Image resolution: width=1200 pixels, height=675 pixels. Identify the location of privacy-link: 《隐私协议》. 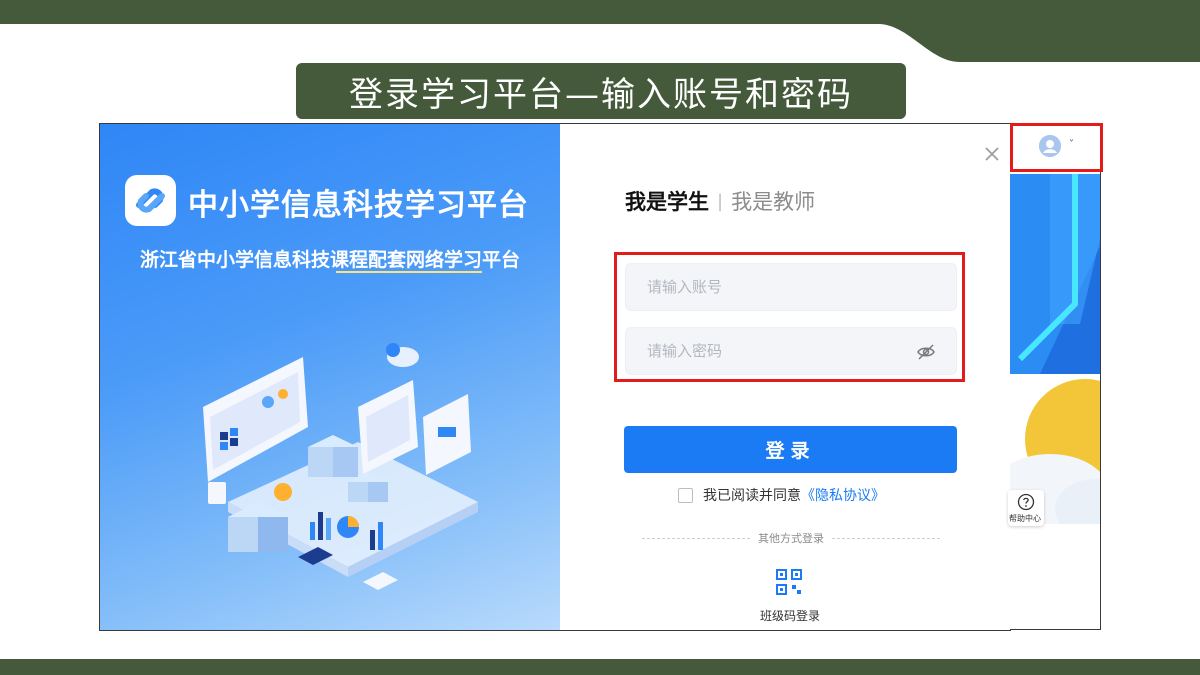
(843, 495).